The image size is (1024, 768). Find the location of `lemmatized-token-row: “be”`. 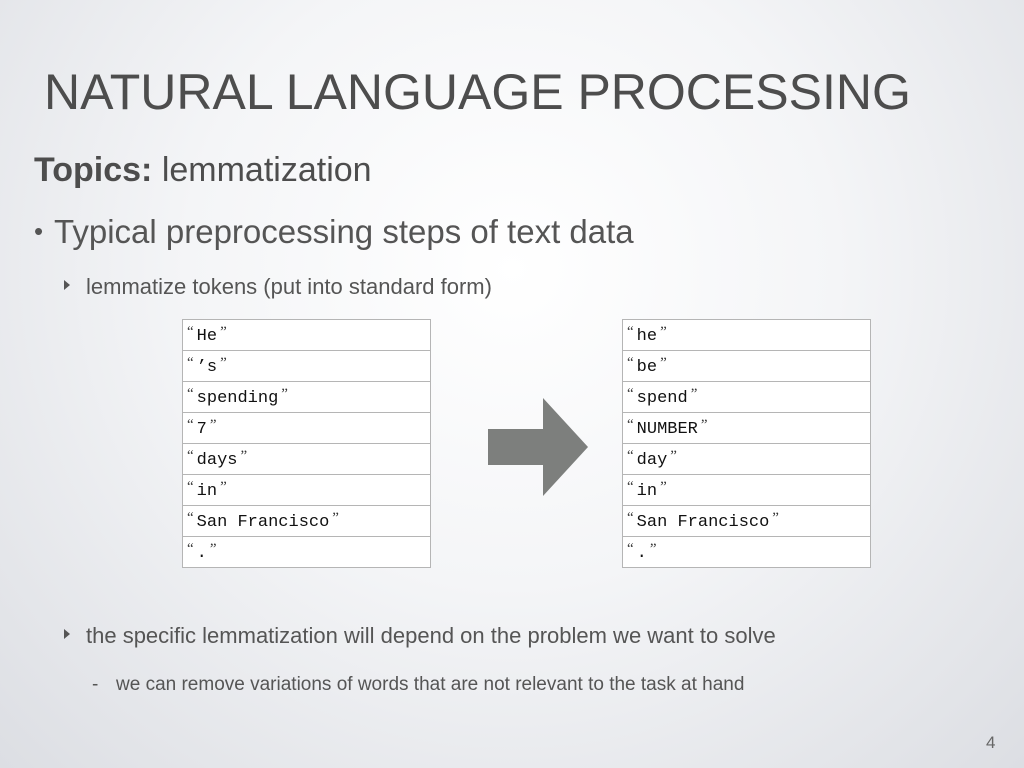

lemmatized-token-row: “be” is located at coordinates (746, 366).